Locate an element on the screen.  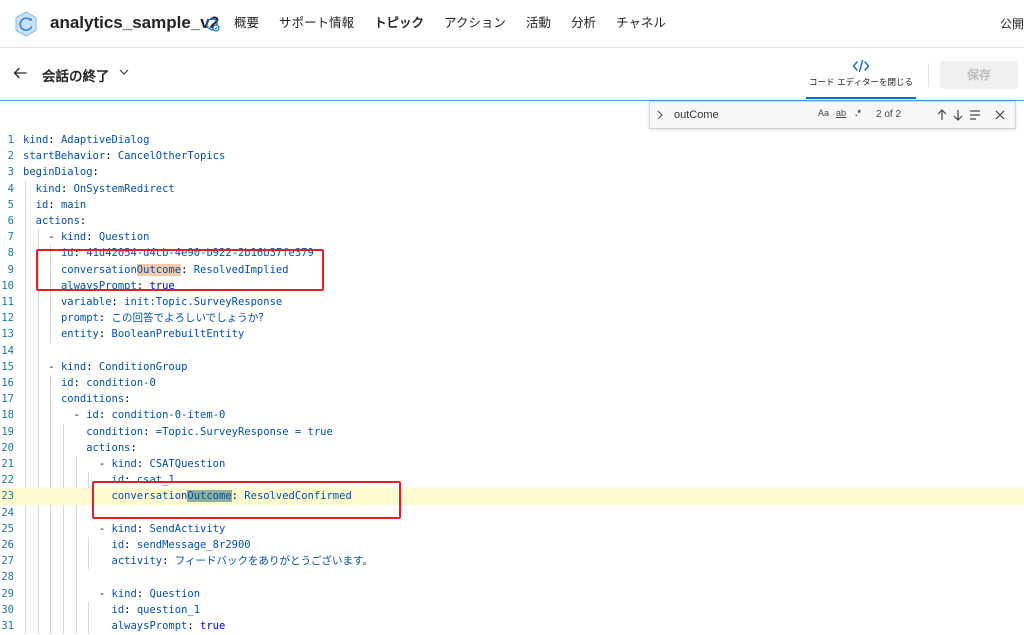
code-text: entity: BooleanPrebuiltEntity is located at coordinates (152, 334).